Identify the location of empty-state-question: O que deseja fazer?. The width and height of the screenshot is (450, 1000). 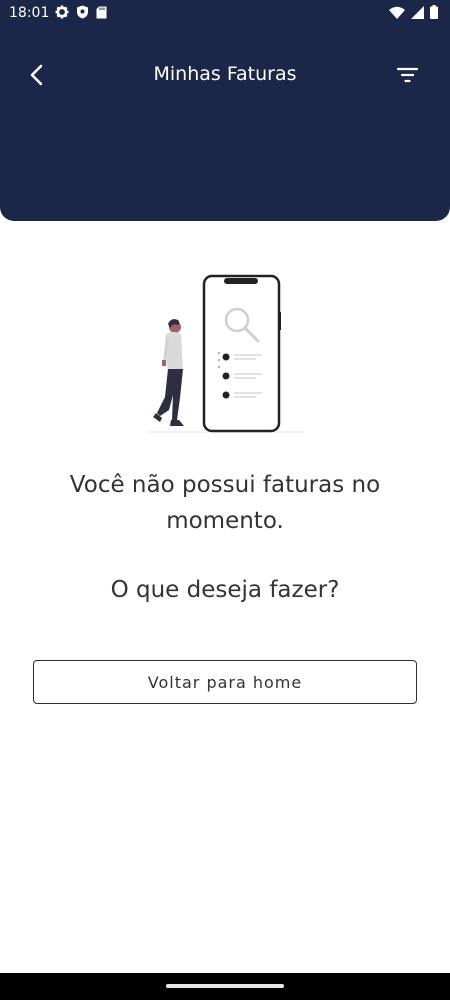
(225, 590).